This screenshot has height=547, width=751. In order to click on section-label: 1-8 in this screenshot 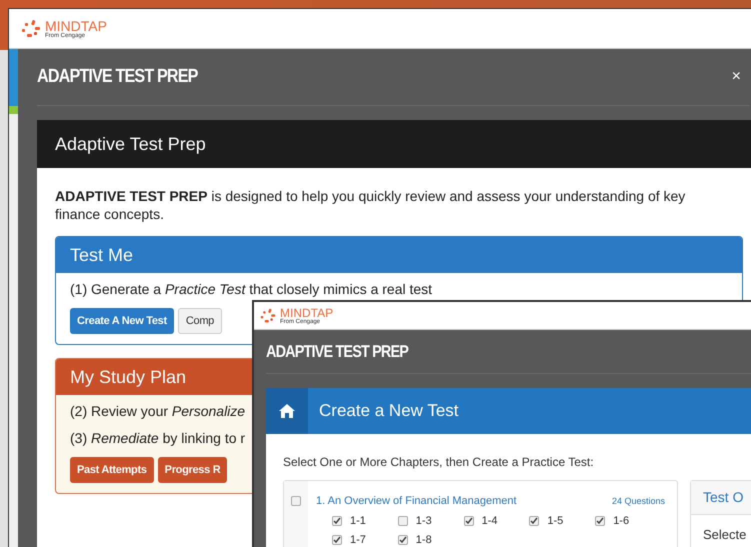, I will do `click(424, 540)`.